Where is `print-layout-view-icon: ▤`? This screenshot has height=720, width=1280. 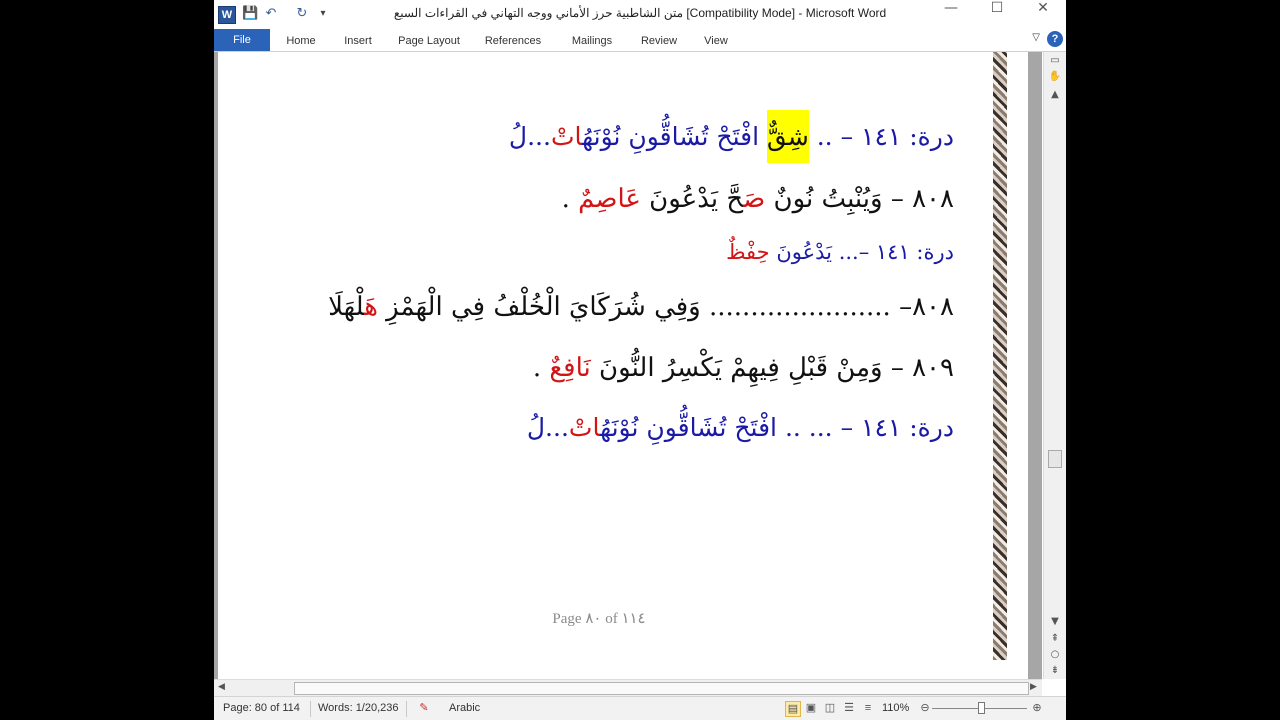
print-layout-view-icon: ▤ is located at coordinates (793, 709).